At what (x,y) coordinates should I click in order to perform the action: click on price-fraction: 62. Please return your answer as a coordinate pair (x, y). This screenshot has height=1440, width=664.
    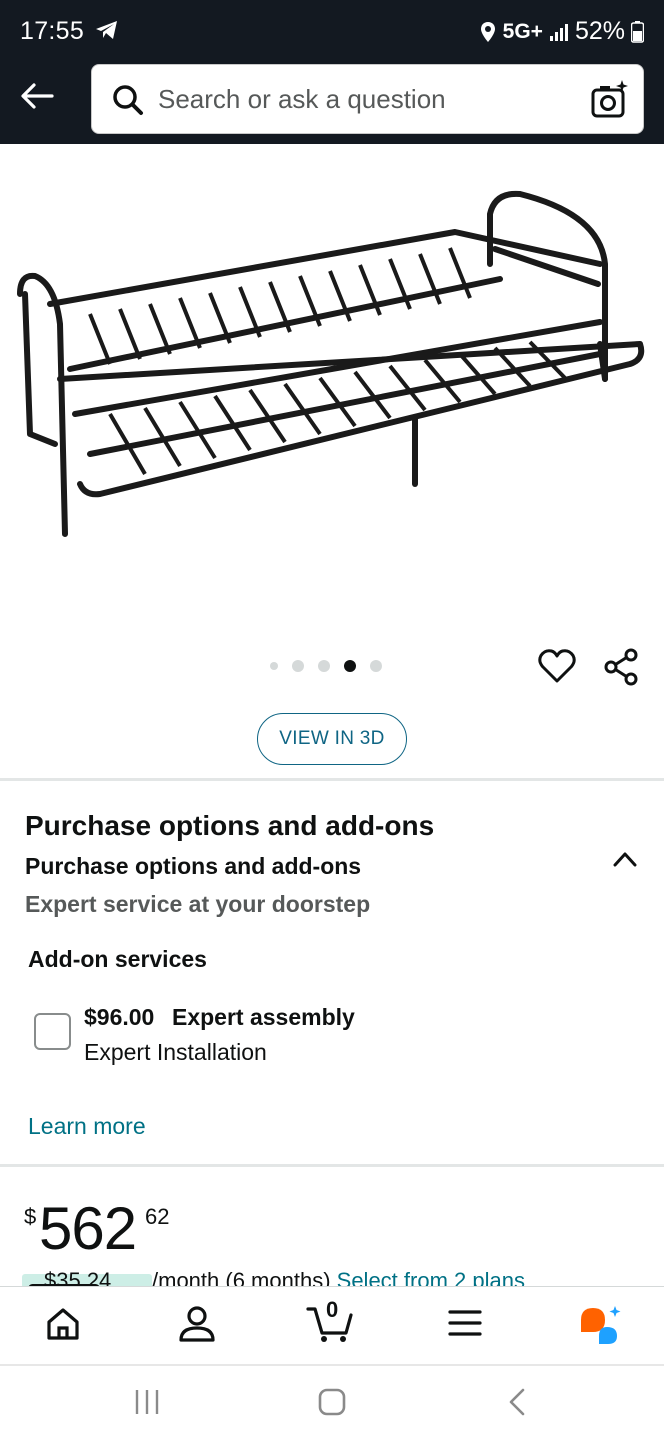
    Looking at the image, I should click on (157, 1216).